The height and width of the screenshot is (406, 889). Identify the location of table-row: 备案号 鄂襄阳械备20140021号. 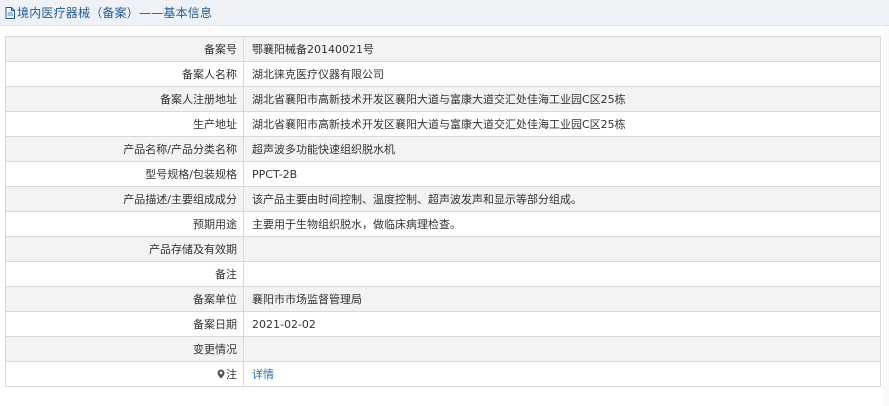
(443, 49).